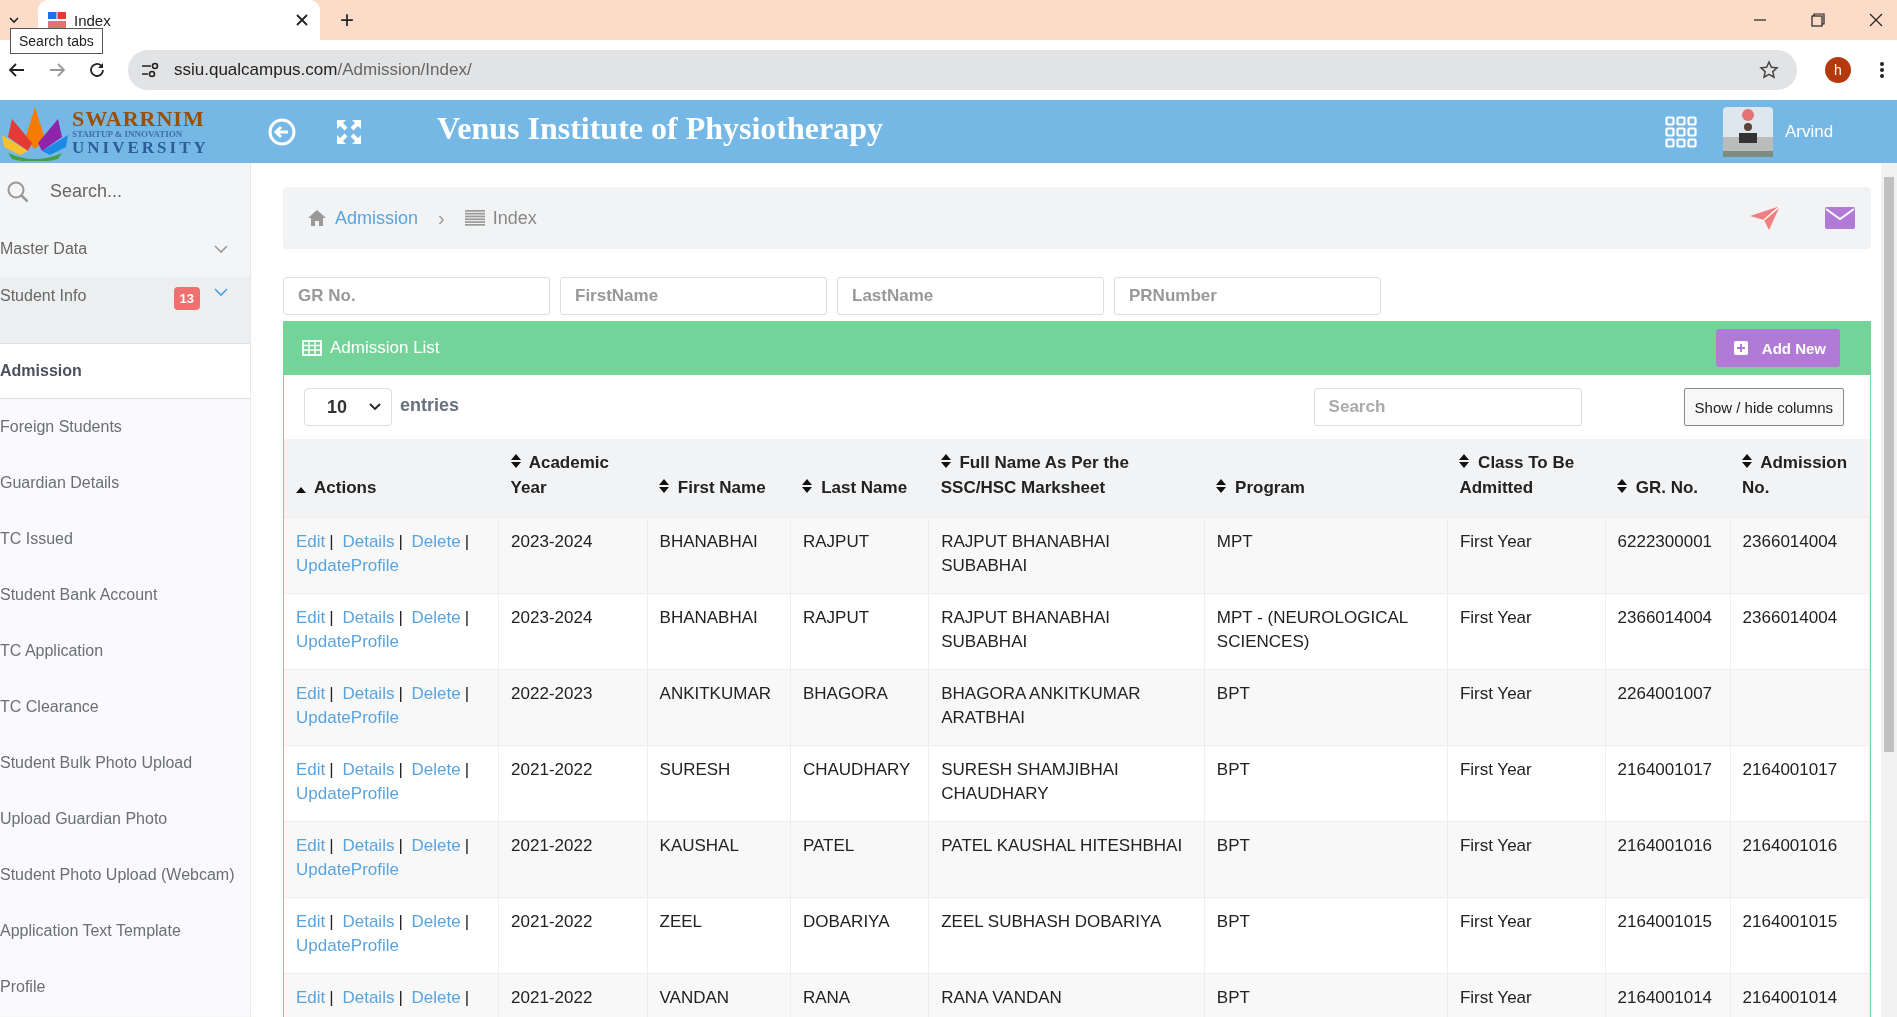 Image resolution: width=1897 pixels, height=1017 pixels. I want to click on filter-field: GR No., so click(416, 296).